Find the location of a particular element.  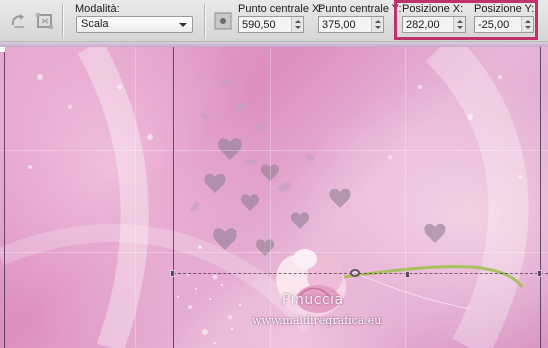

mode-label: Modalità: is located at coordinates (97, 9).